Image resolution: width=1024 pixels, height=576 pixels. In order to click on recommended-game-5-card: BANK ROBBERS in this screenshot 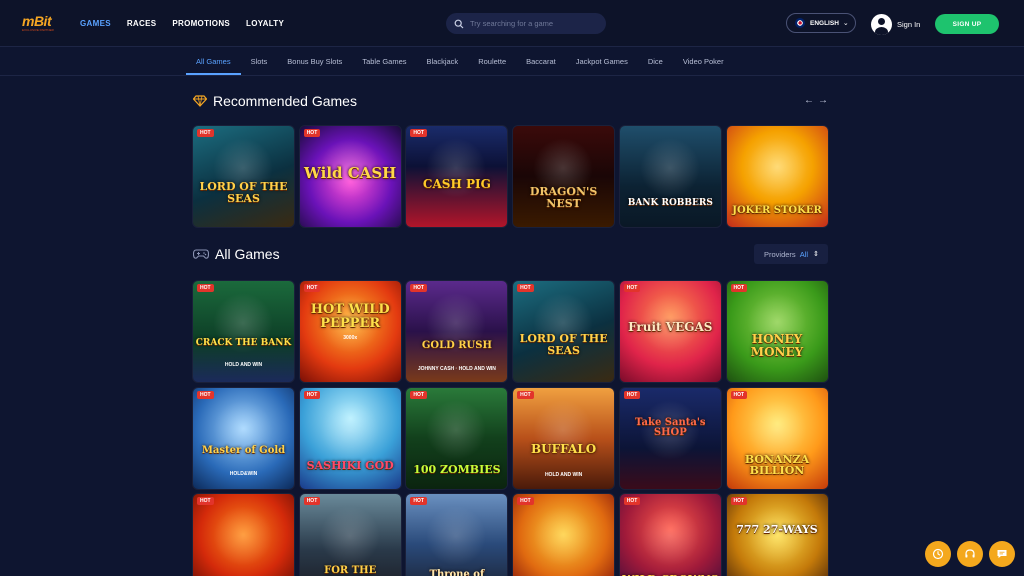, I will do `click(670, 176)`.